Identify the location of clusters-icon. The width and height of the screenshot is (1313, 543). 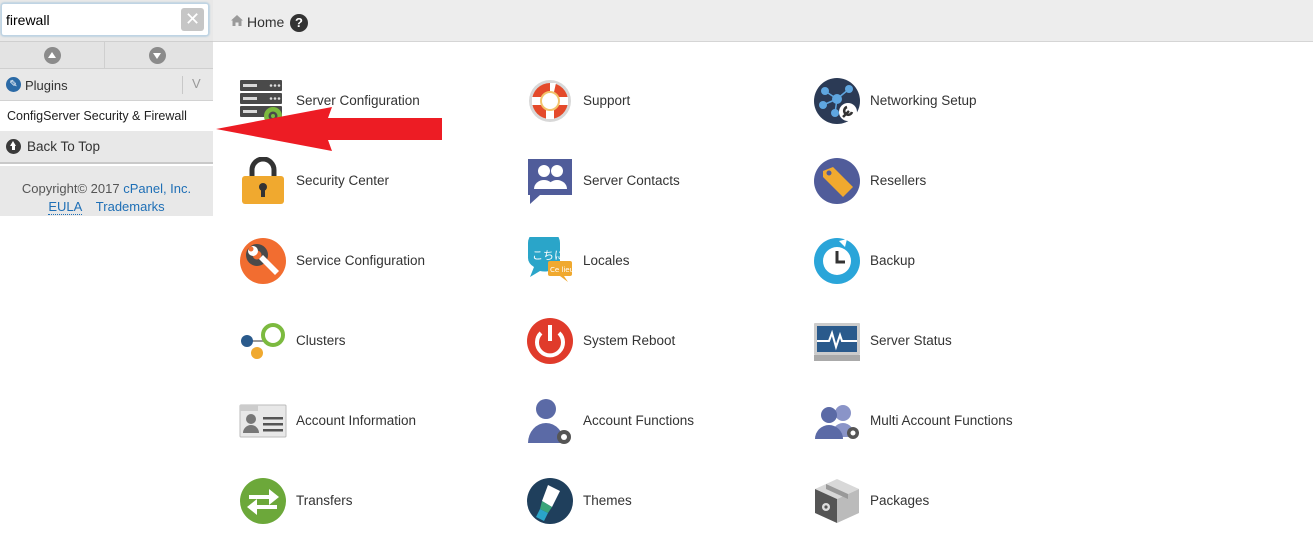
(263, 341).